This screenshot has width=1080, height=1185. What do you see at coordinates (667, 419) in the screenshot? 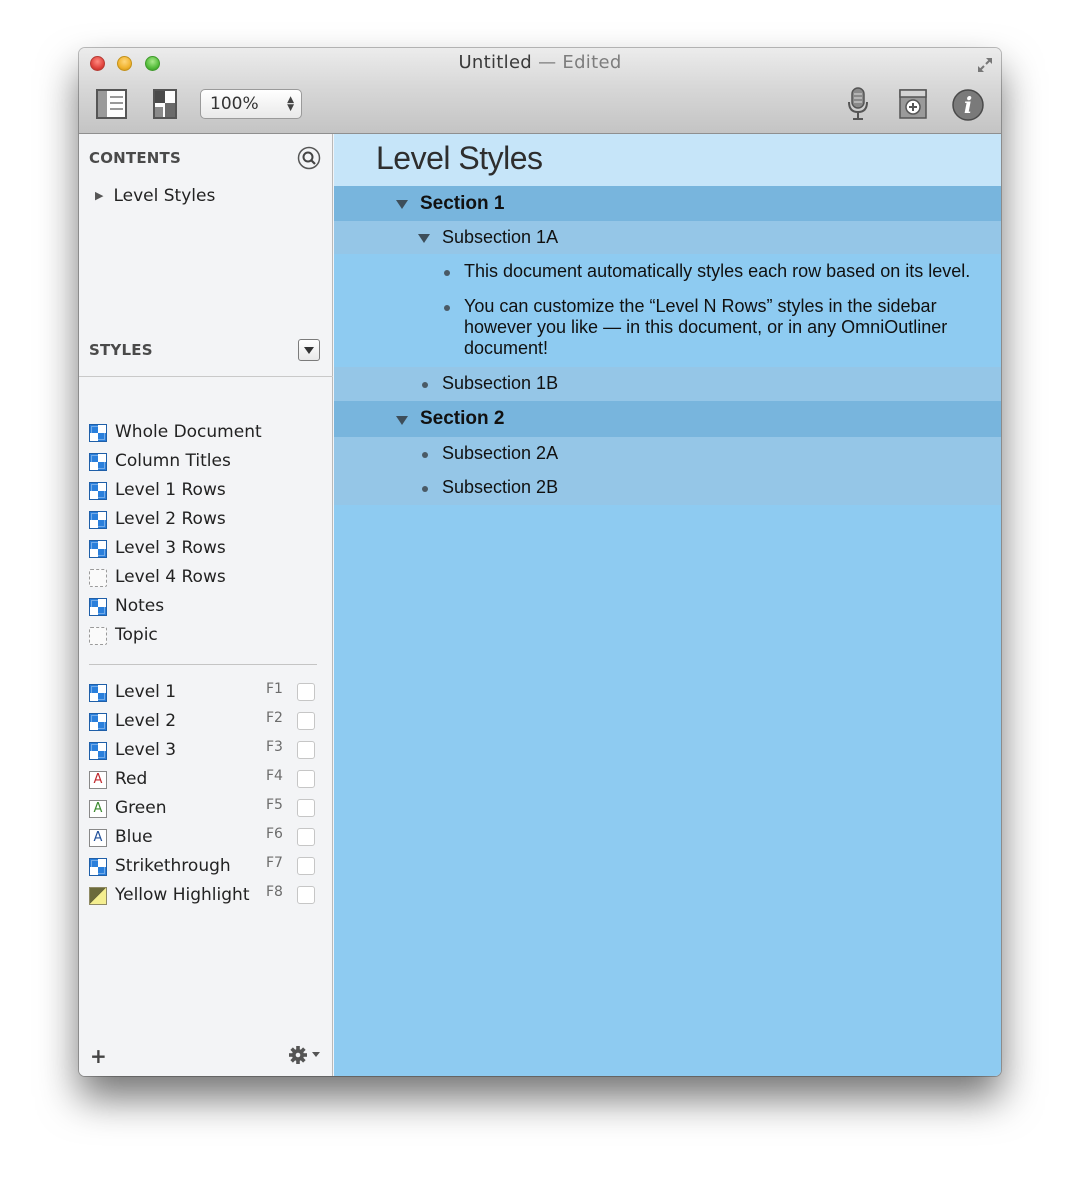
I see `outline-row-section-2: Section 2` at bounding box center [667, 419].